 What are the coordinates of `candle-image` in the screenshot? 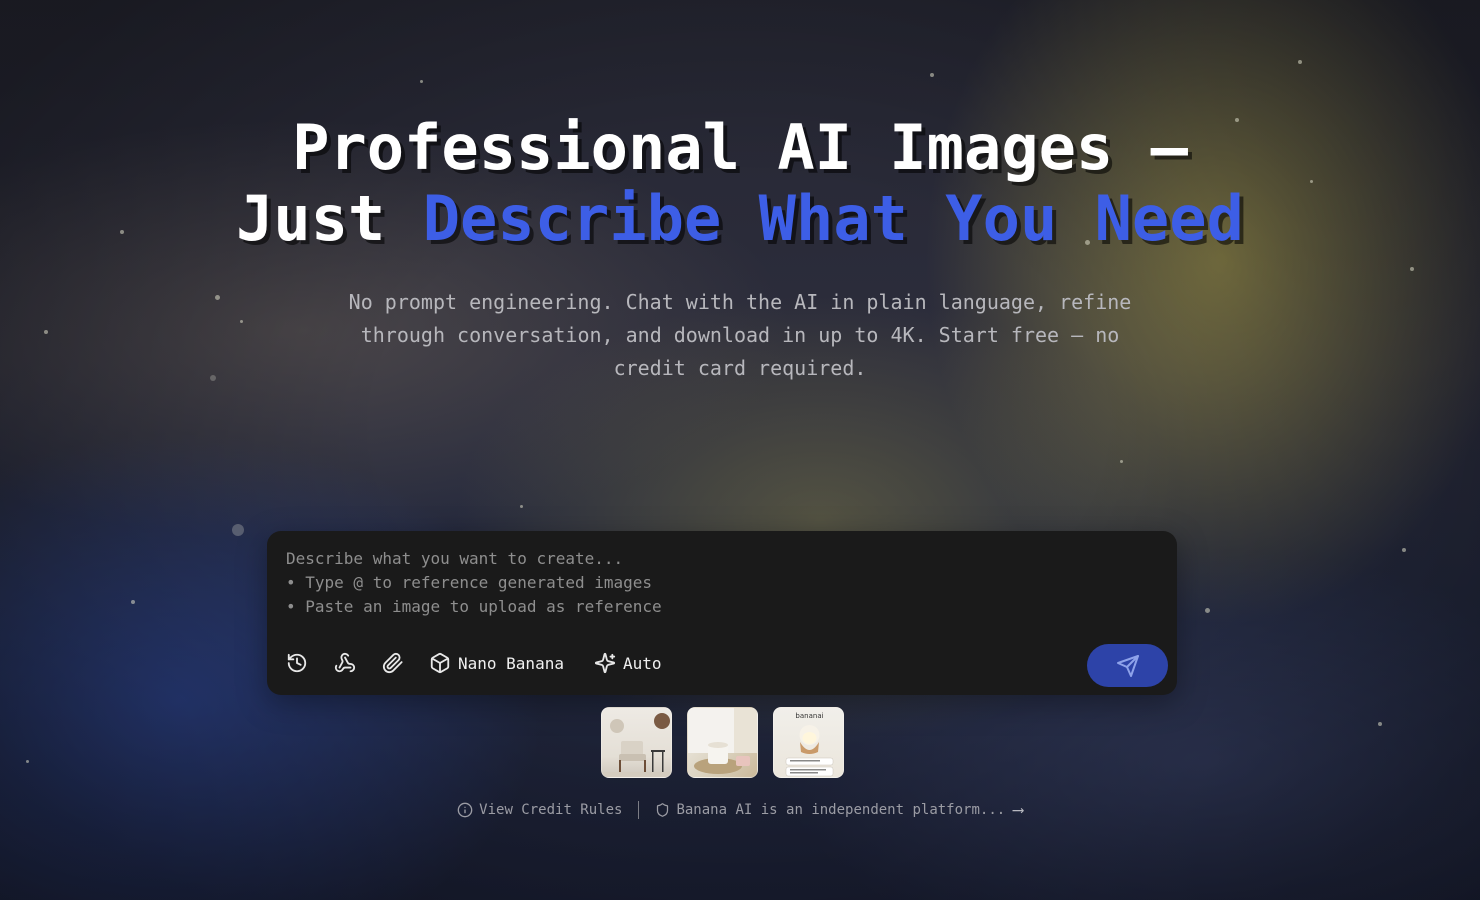 It's located at (722, 741).